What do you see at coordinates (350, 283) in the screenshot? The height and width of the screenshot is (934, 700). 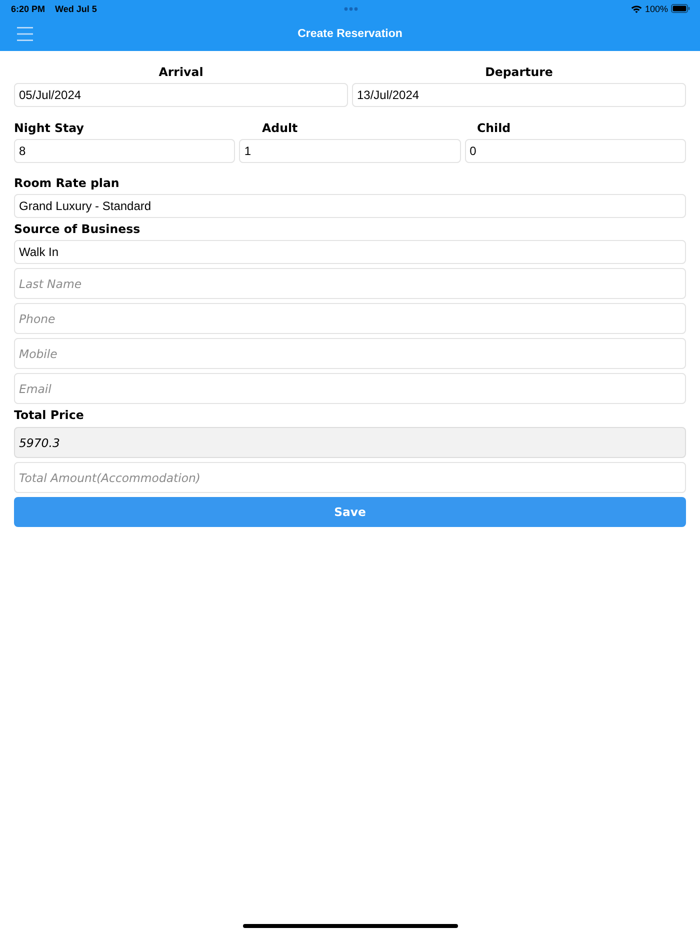 I see `contact-input-field: Last Name` at bounding box center [350, 283].